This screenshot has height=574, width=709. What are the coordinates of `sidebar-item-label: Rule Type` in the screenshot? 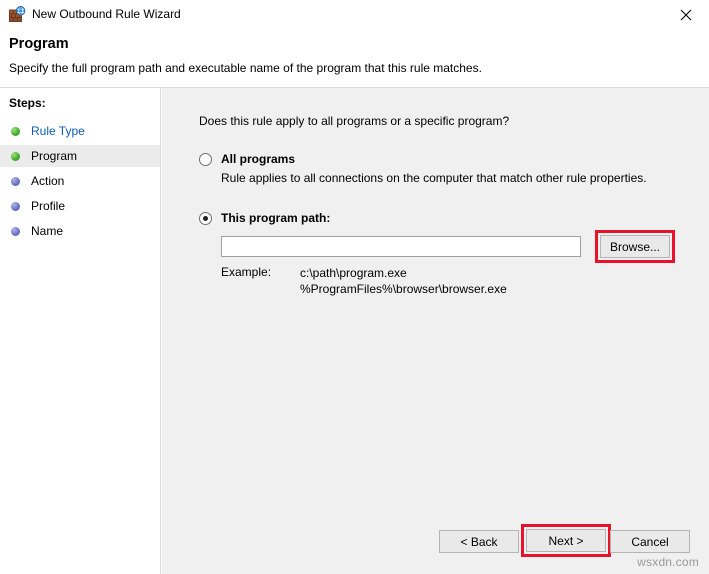 It's located at (58, 131).